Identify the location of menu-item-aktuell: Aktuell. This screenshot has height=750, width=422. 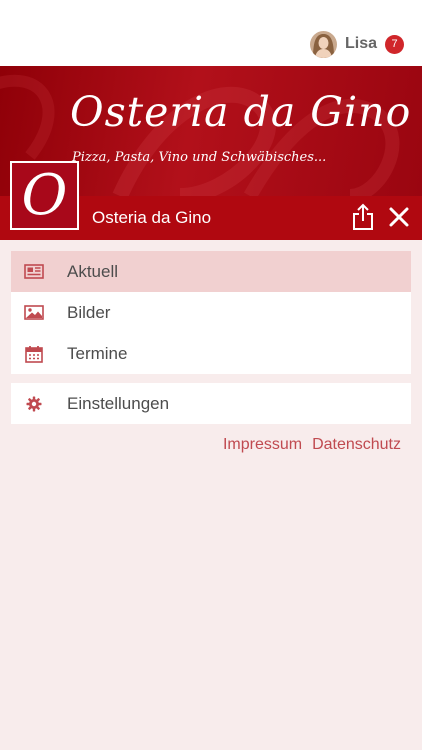
(211, 271).